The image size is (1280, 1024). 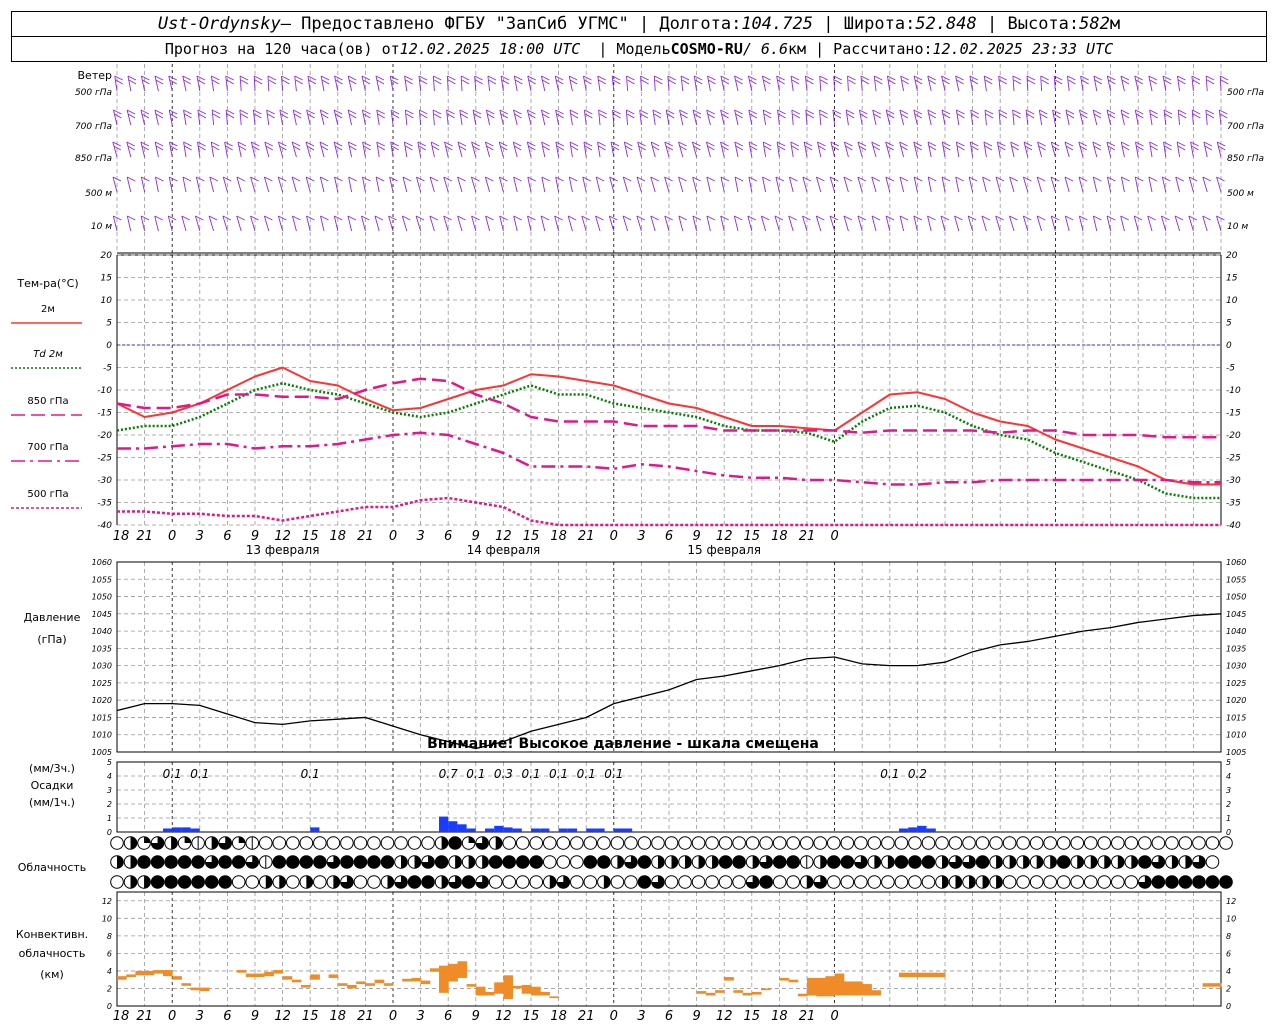 I want to click on precip-3h-total: 0.1, so click(x=613, y=774).